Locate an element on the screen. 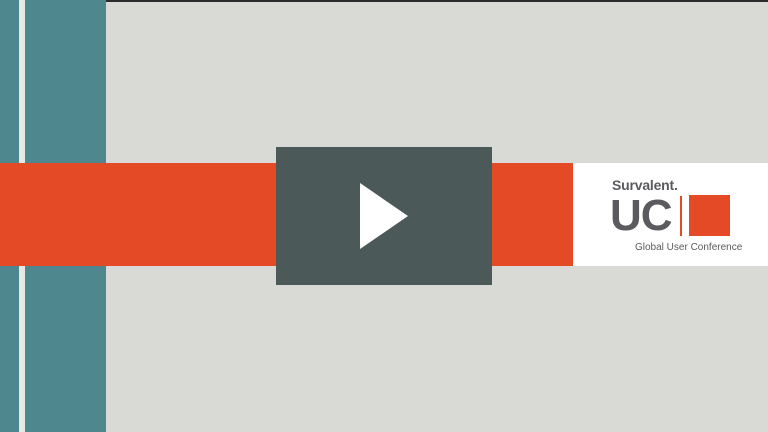 The height and width of the screenshot is (432, 768). top-border is located at coordinates (384, 1).